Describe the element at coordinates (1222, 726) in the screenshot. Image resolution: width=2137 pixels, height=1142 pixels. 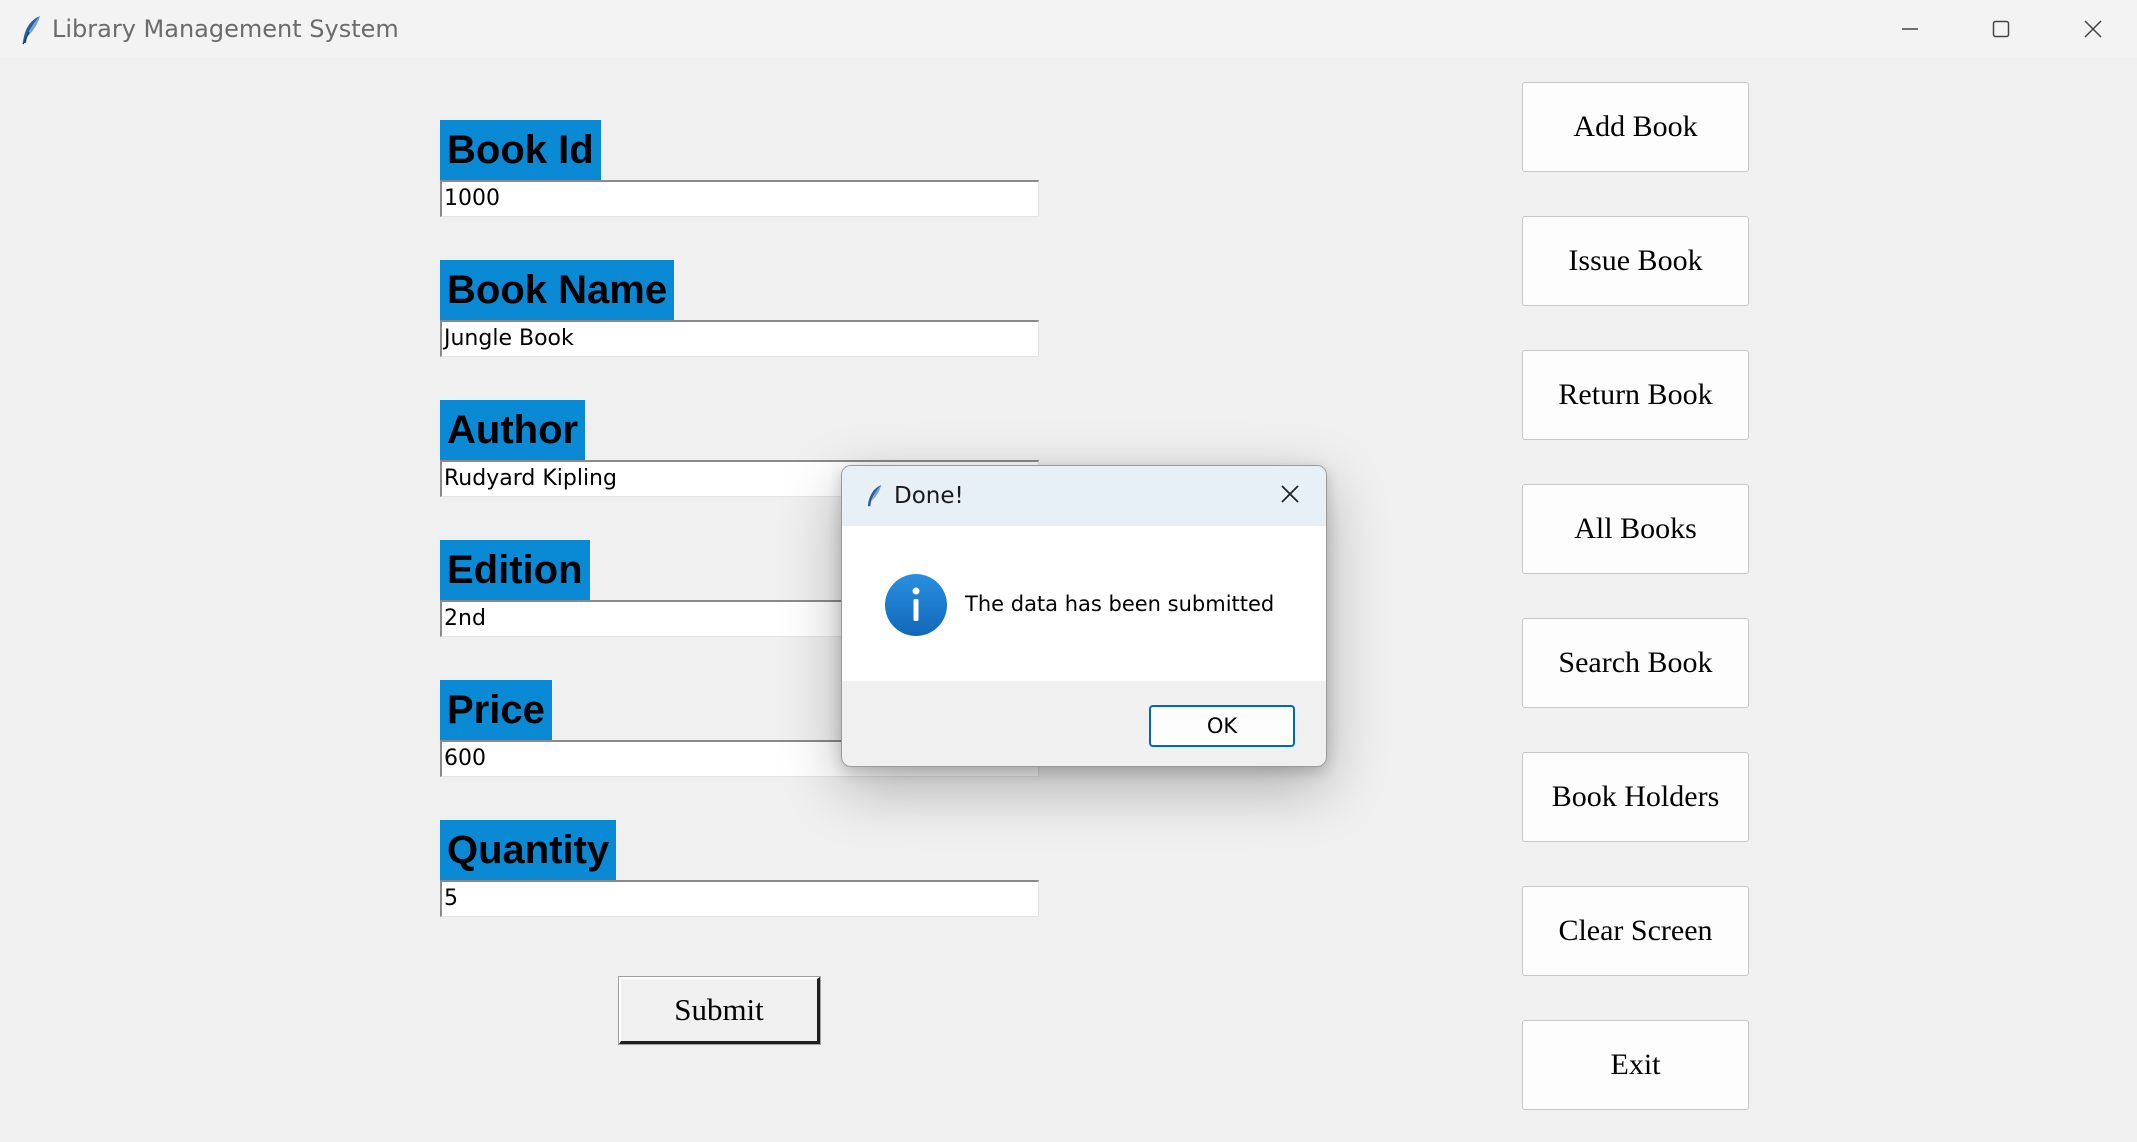
I see `ok-button: OK` at that location.